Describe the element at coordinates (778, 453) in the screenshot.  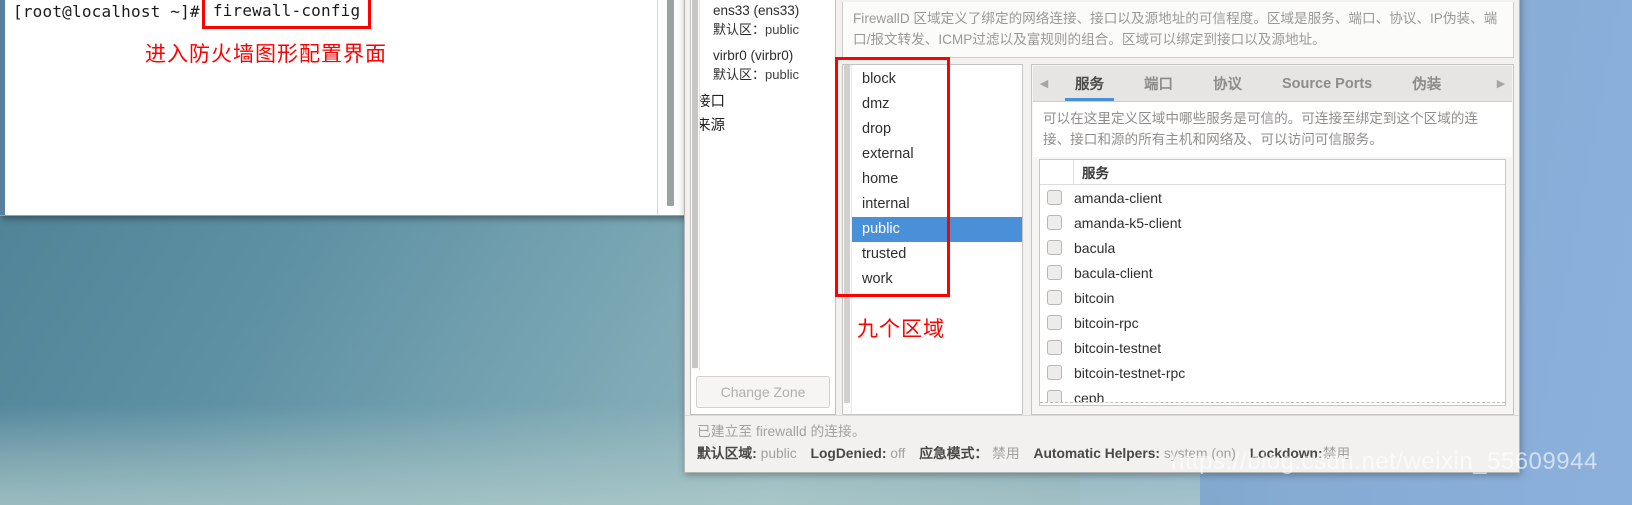
I see `status-default-zone-value: public` at that location.